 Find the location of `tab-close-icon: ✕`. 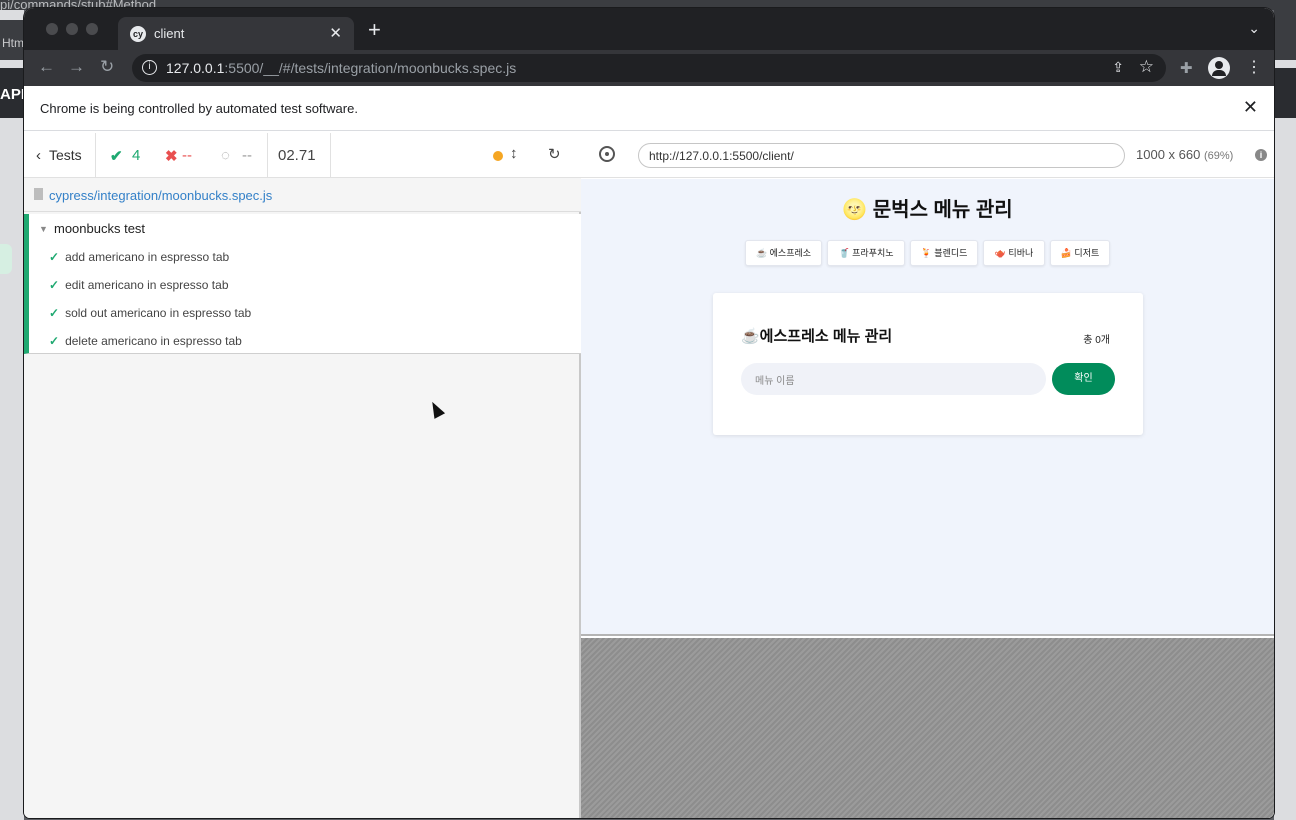

tab-close-icon: ✕ is located at coordinates (335, 33).